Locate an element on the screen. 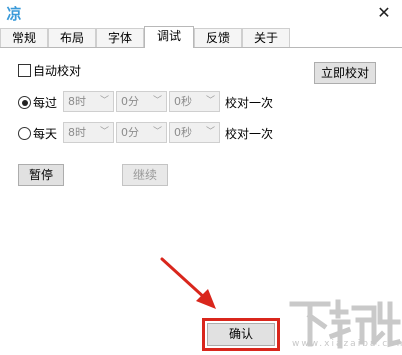 The height and width of the screenshot is (355, 402). every-day-label: 每天 is located at coordinates (45, 134).